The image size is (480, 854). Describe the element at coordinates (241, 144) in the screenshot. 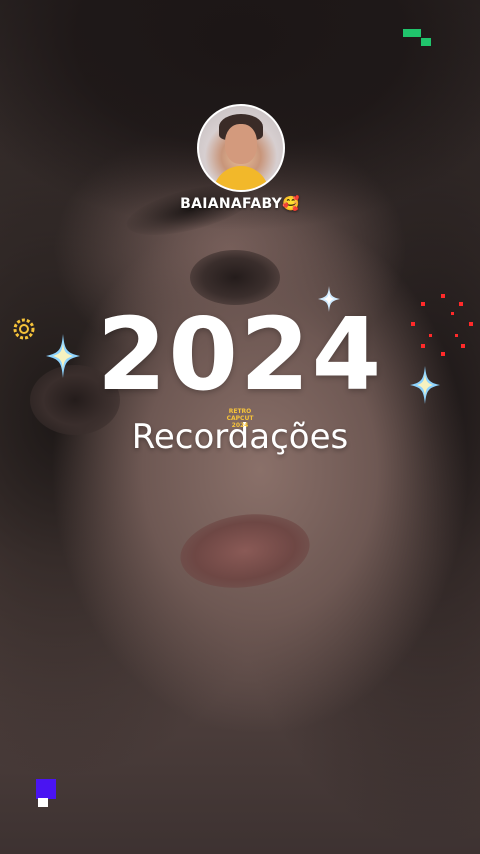

I see `avatar-face` at that location.